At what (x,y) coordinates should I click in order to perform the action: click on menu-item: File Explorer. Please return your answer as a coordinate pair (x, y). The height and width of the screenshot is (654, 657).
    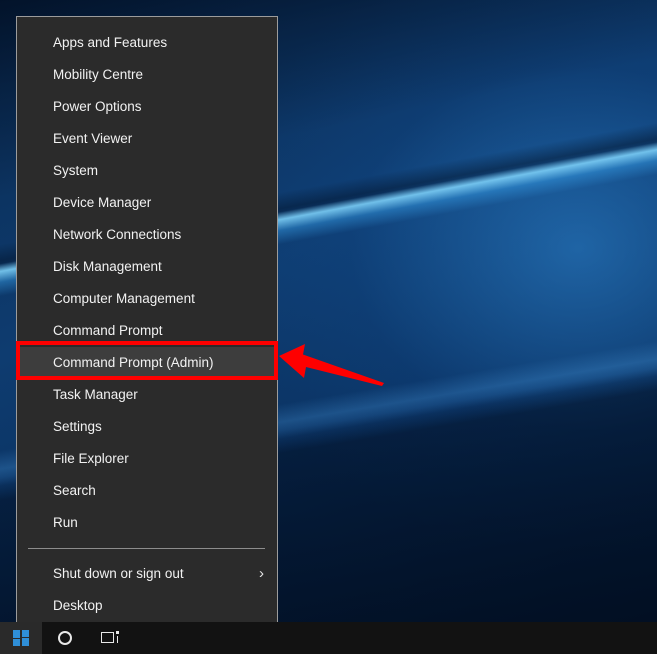
    Looking at the image, I should click on (147, 459).